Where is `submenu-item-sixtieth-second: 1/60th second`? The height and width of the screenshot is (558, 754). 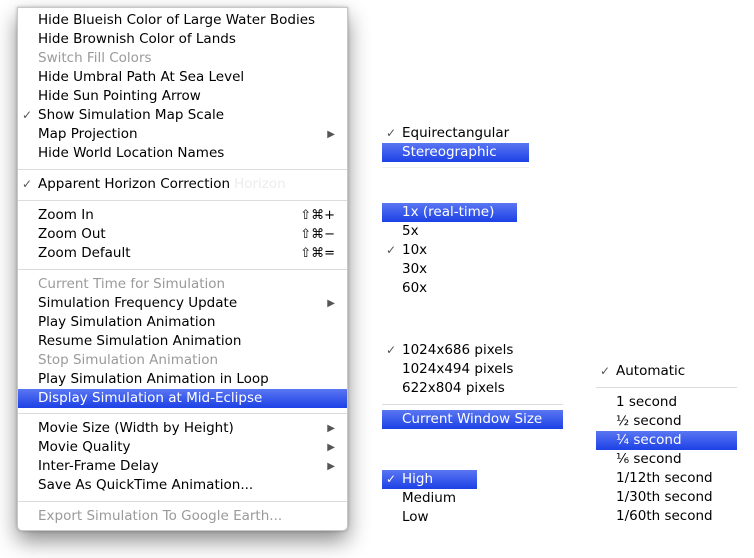 submenu-item-sixtieth-second: 1/60th second is located at coordinates (666, 516).